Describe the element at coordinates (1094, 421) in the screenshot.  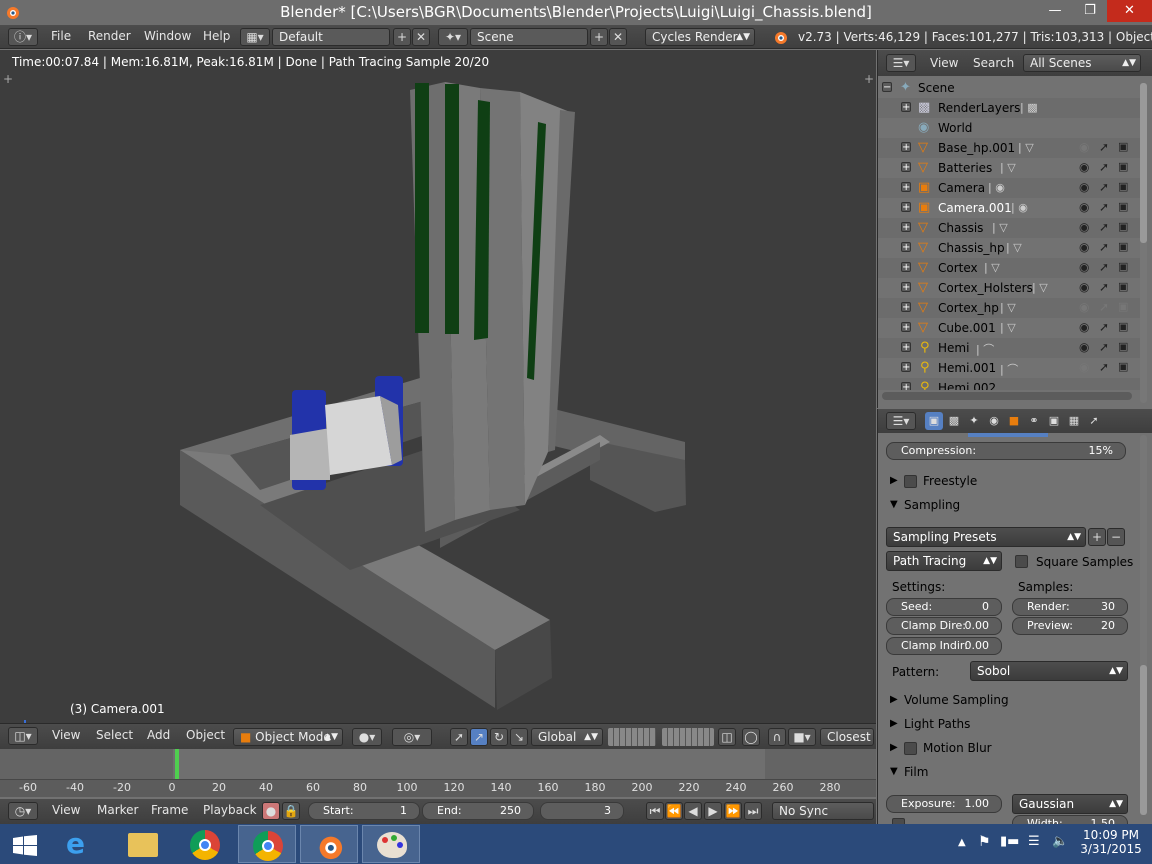
I see `physics-tab-icon: ➚` at that location.